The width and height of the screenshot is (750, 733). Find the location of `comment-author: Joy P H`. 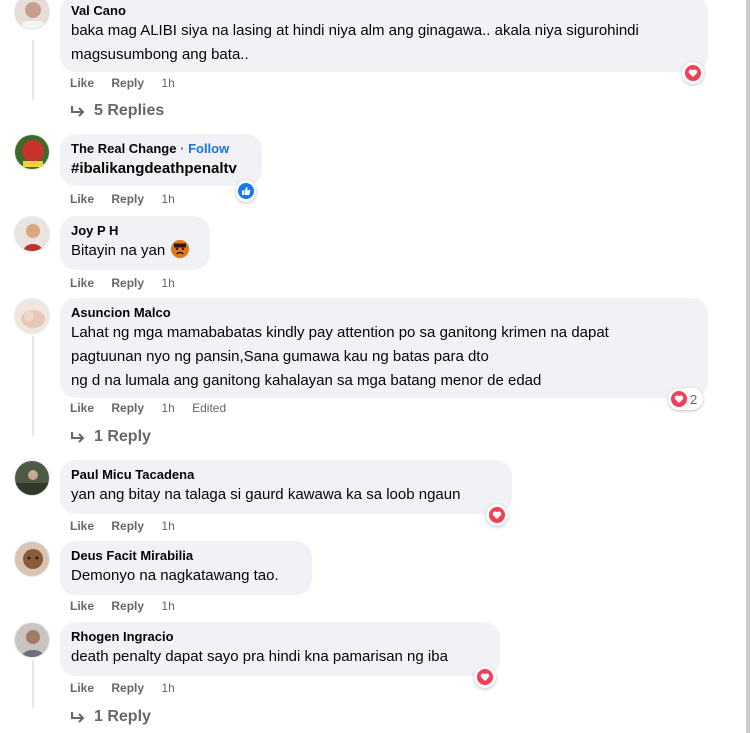

comment-author: Joy P H is located at coordinates (135, 230).